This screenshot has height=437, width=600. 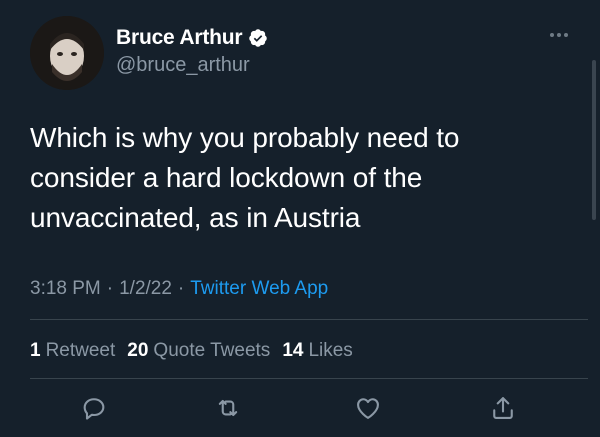 What do you see at coordinates (80, 350) in the screenshot?
I see `retweets-label: Retweet` at bounding box center [80, 350].